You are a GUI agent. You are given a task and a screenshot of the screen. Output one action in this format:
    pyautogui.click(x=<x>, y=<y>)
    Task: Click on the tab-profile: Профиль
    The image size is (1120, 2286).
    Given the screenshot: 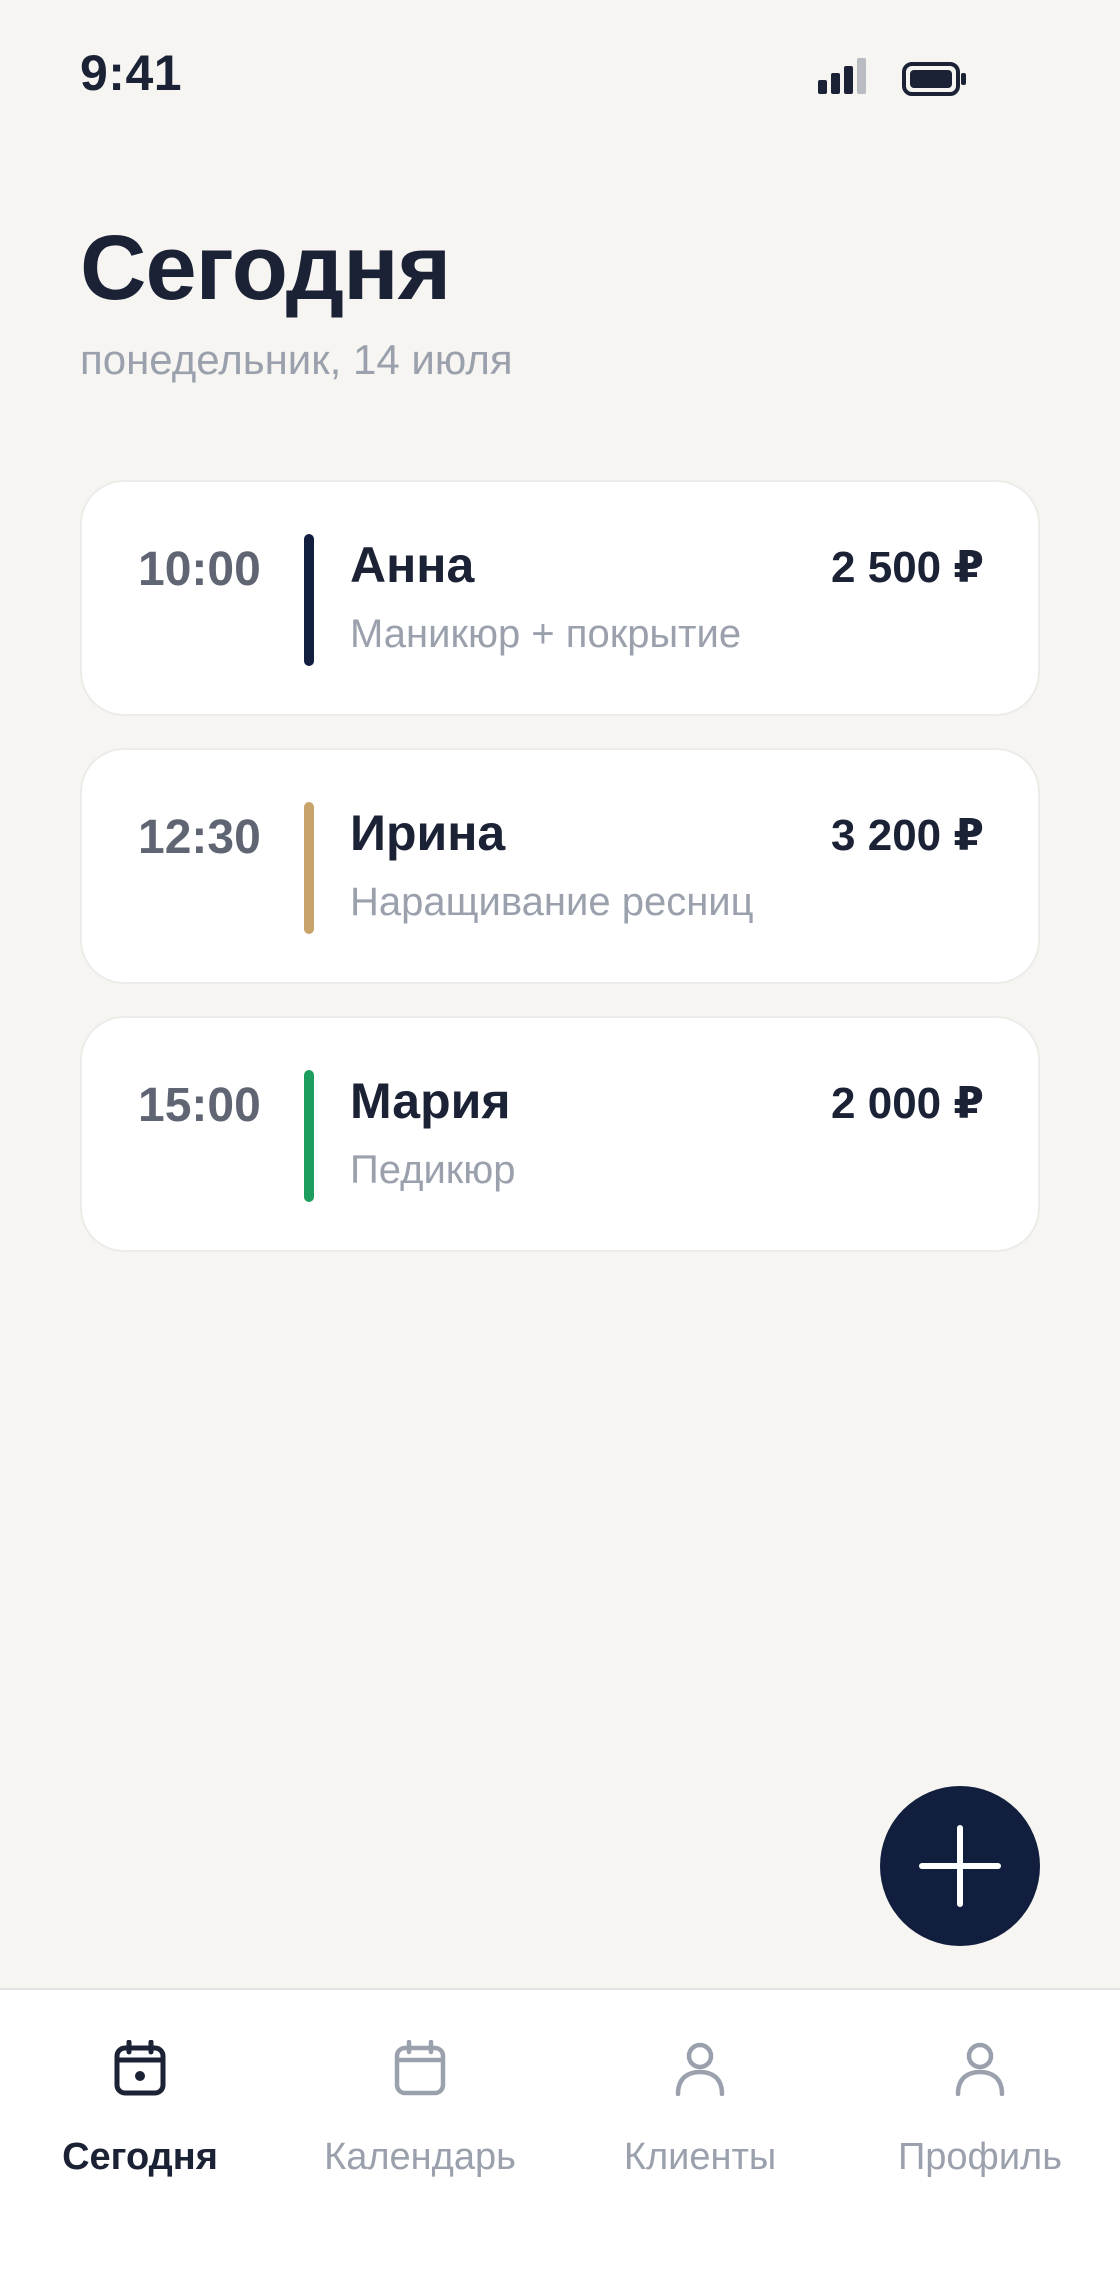 What is the action you would take?
    pyautogui.click(x=980, y=2138)
    